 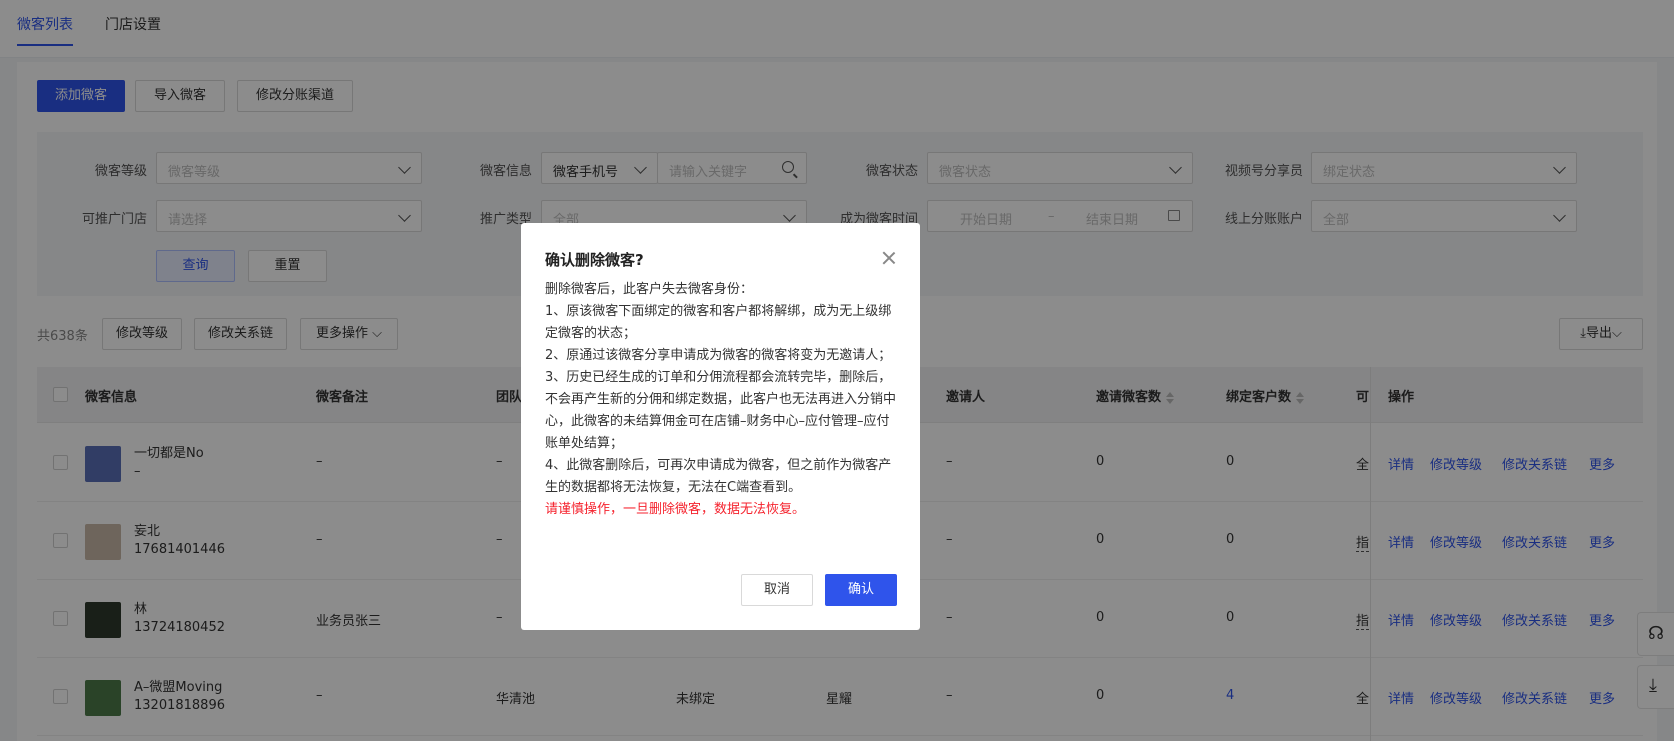 I want to click on dialog-line: 1、原该微客下面绑定的微客和客户都将解绑，成为无上级绑定微客的状态；, so click(x=718, y=322).